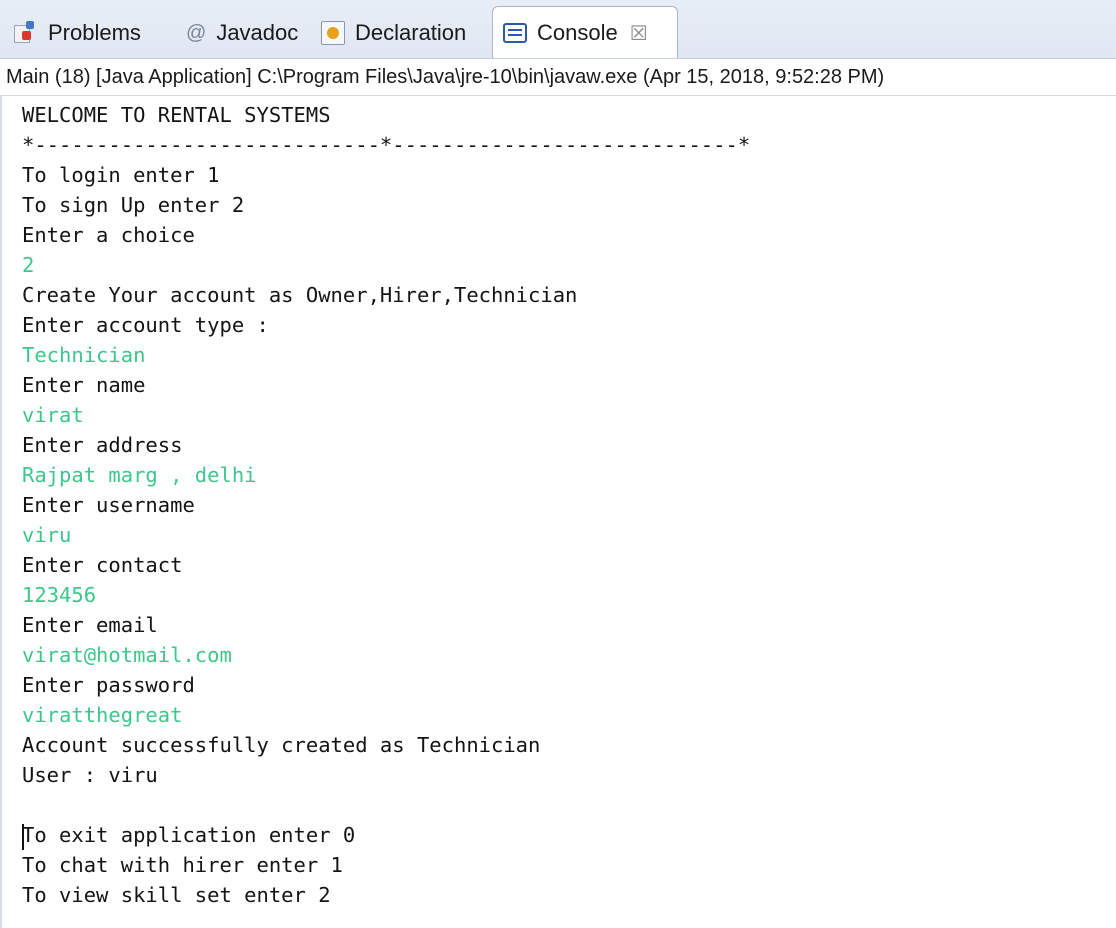 The width and height of the screenshot is (1116, 928). Describe the element at coordinates (84, 355) in the screenshot. I see `console-input-line: Technician` at that location.